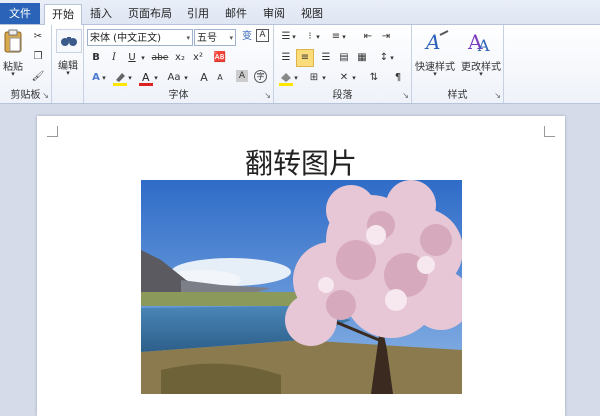  I want to click on ribbon-tab-bar: 文件 开始 插入 页面布局 引用 邮件 审阅 视图, so click(300, 13).